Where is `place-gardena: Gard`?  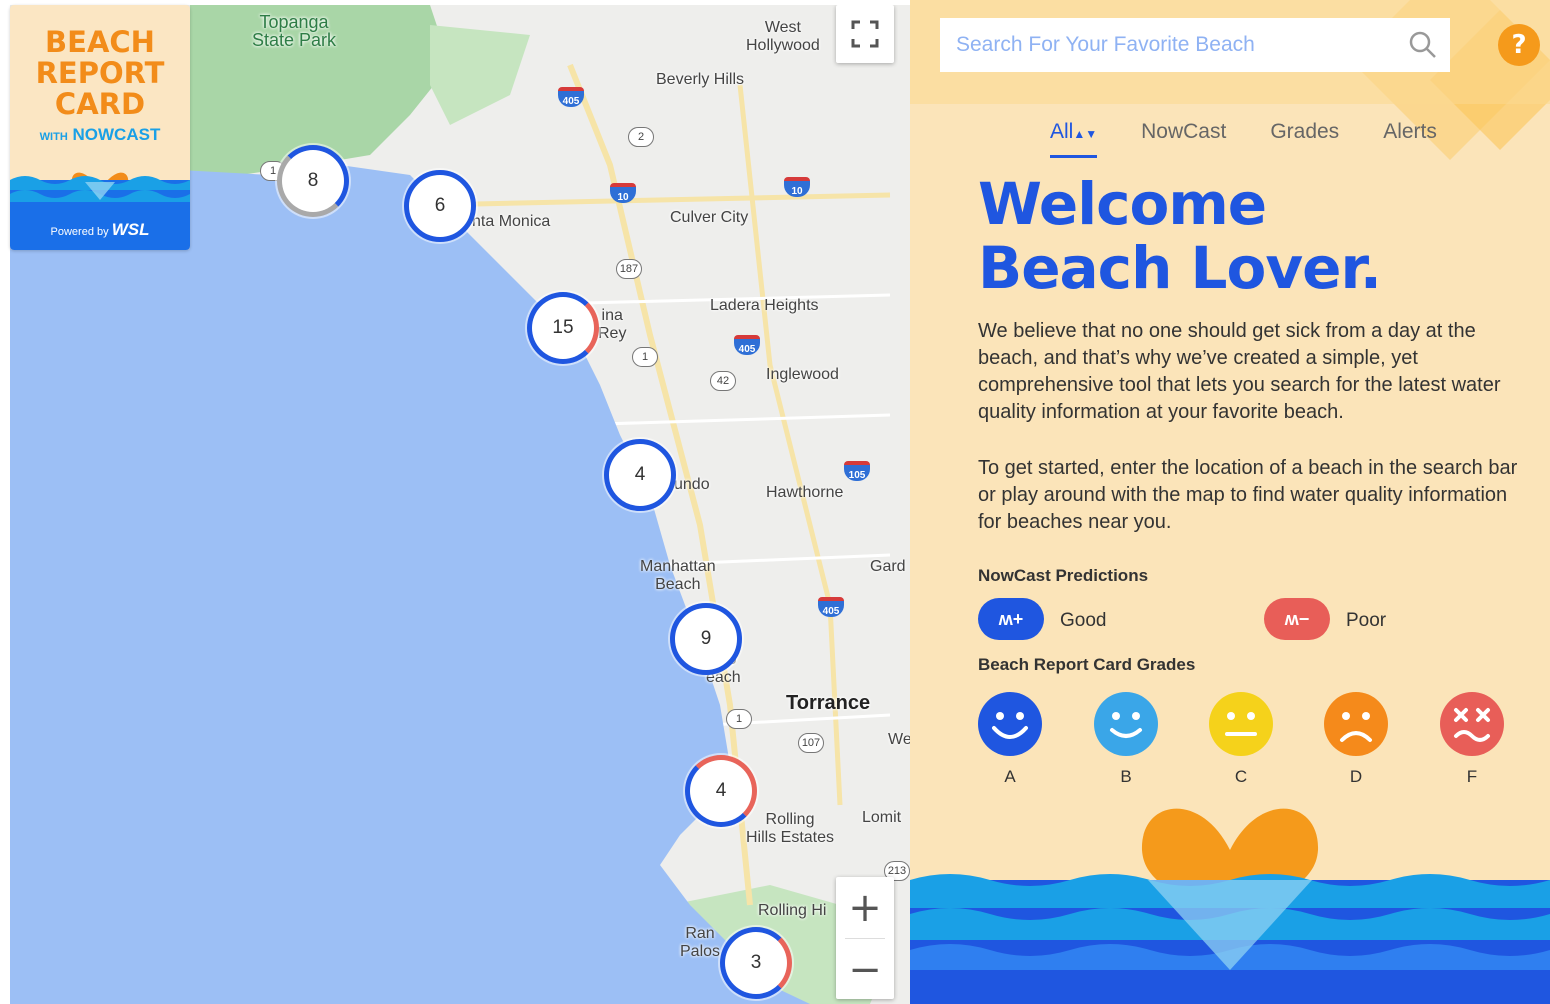 place-gardena: Gard is located at coordinates (888, 566).